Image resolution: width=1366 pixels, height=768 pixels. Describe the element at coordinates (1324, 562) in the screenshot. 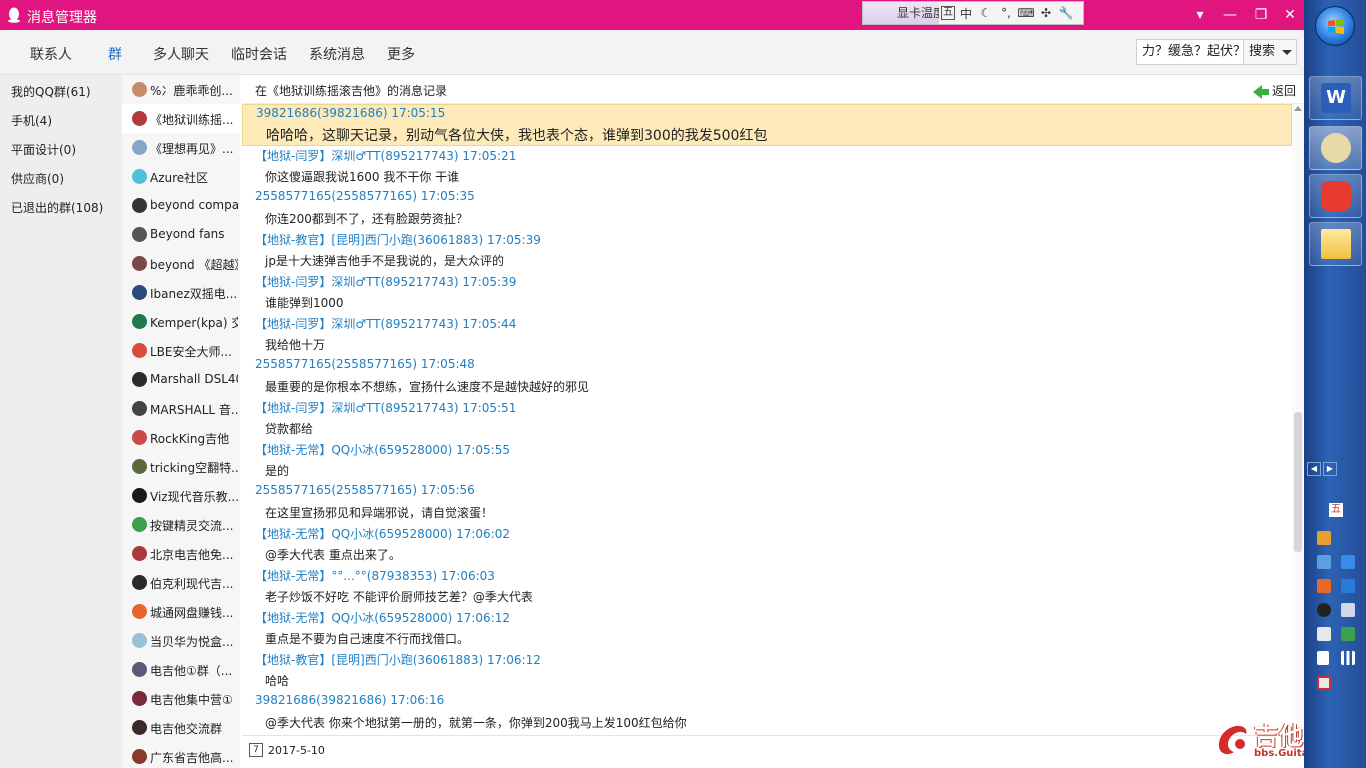

I see `tray-network-app-icon` at that location.